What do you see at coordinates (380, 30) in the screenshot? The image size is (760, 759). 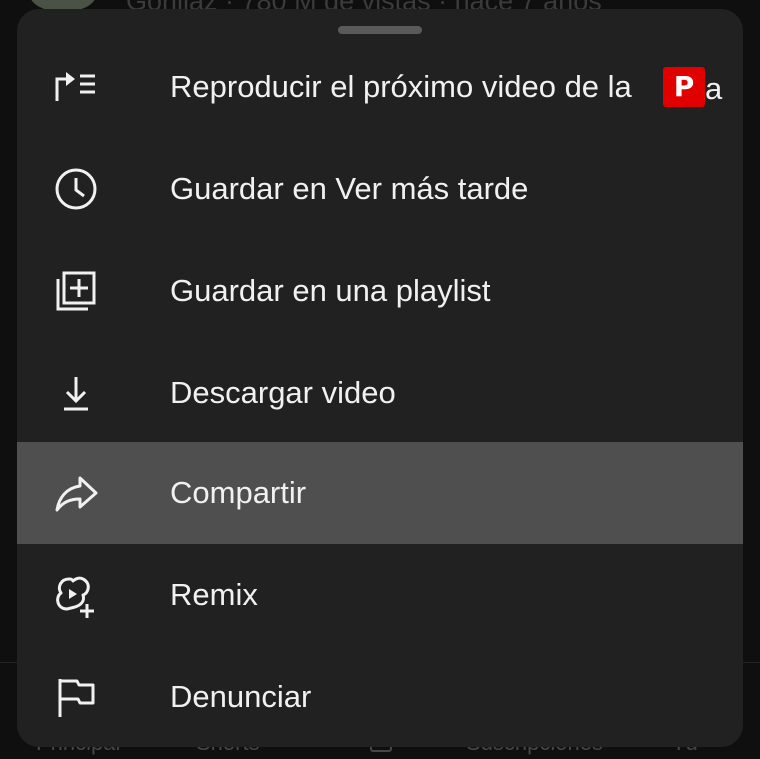 I see `drag-handle` at bounding box center [380, 30].